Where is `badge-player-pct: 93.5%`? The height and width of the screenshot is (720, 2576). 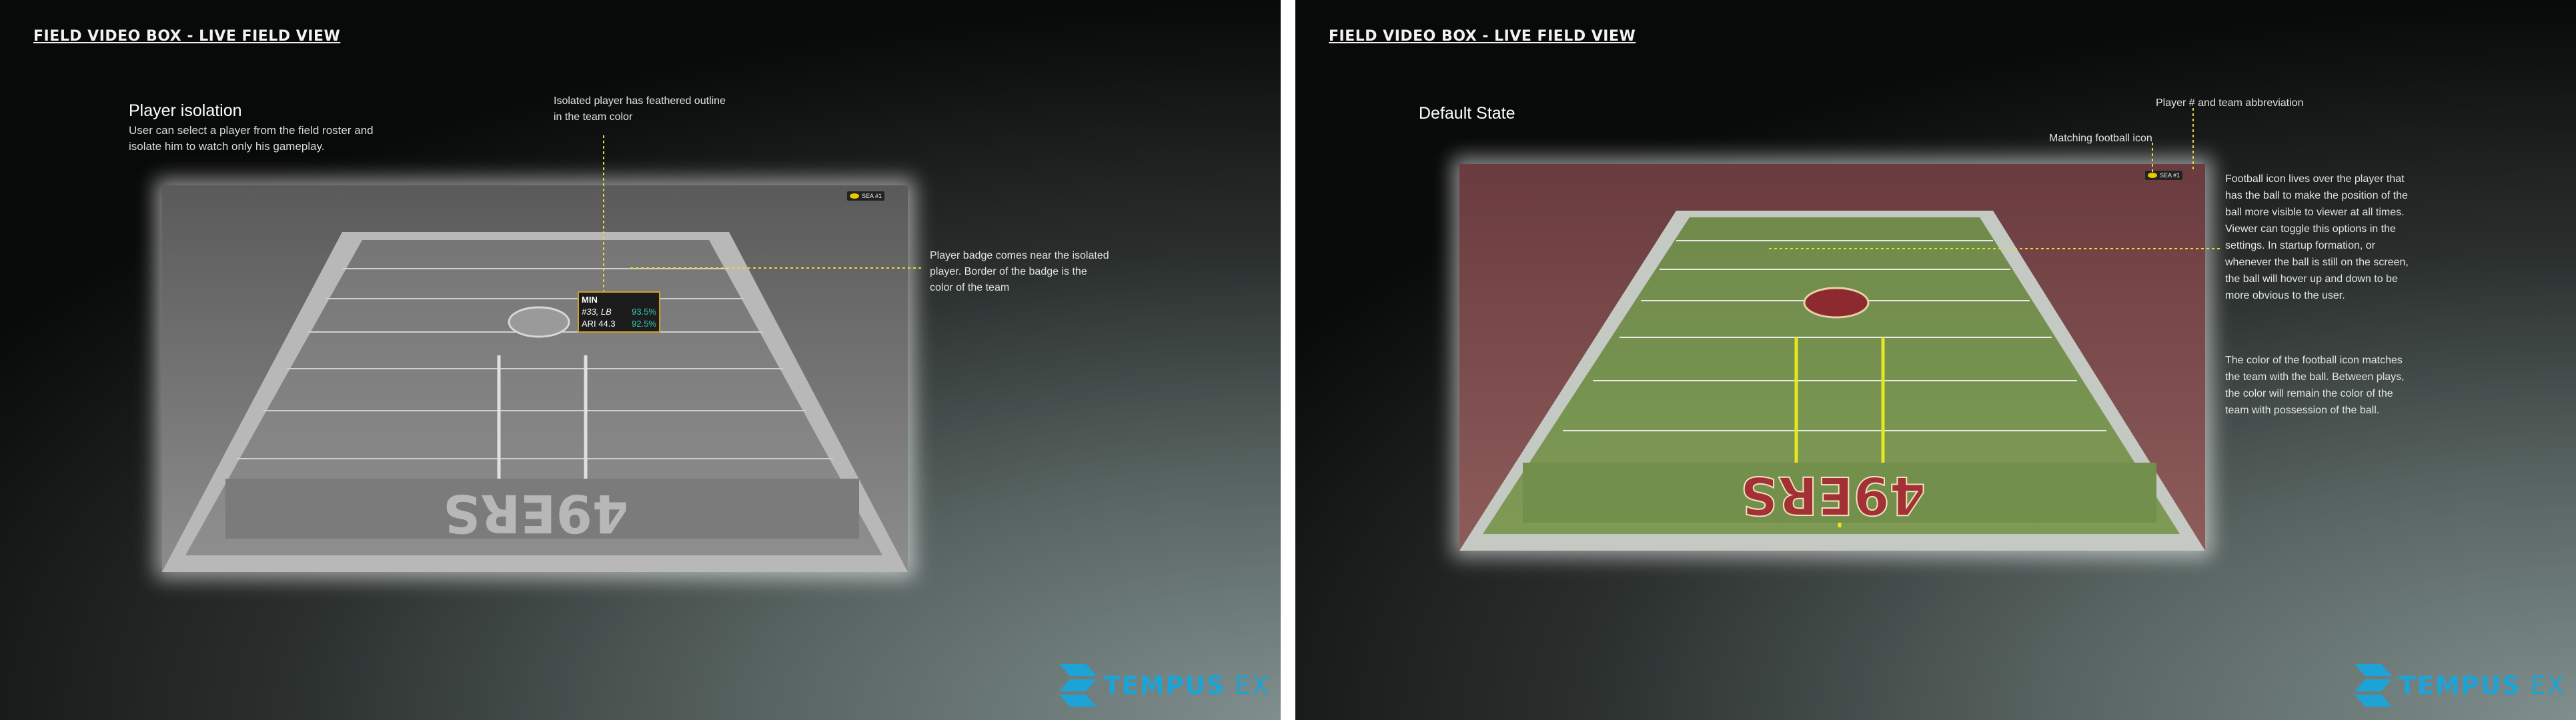 badge-player-pct: 93.5% is located at coordinates (644, 312).